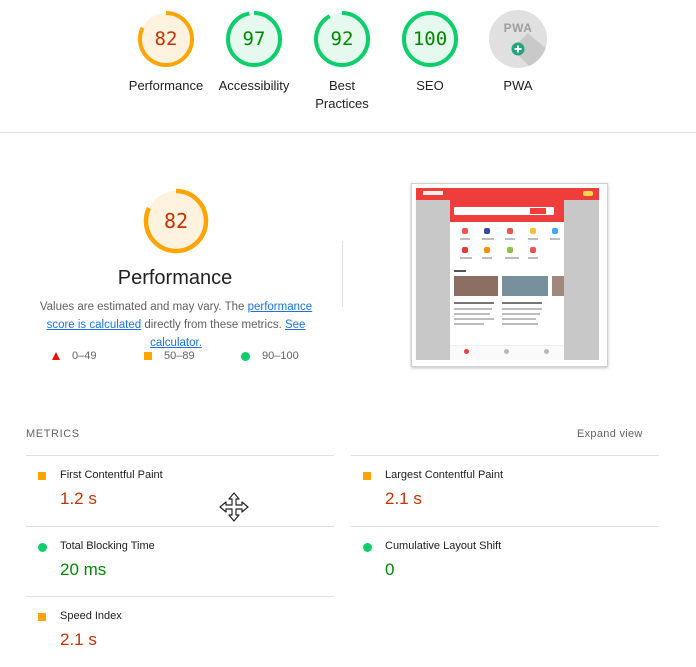 This screenshot has height=667, width=696. What do you see at coordinates (180, 561) in the screenshot?
I see `metric-total-blocking-time: Total Blocking Time 20 ms` at bounding box center [180, 561].